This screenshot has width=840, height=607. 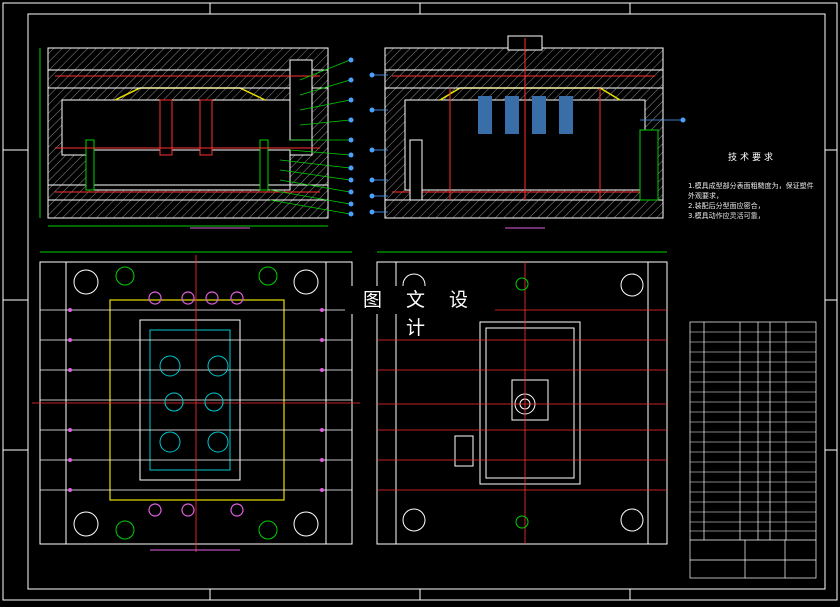 I want to click on tech-note-3: 3.模具动作应灵活可靠，, so click(x=726, y=216).